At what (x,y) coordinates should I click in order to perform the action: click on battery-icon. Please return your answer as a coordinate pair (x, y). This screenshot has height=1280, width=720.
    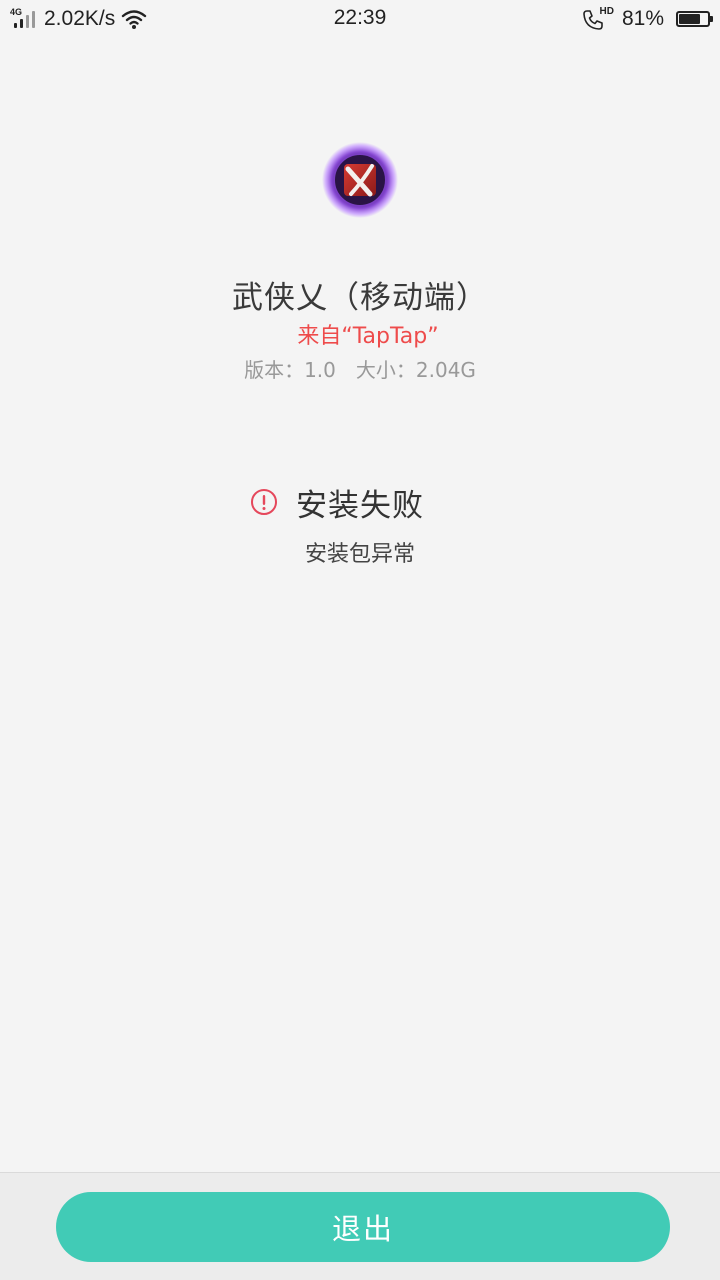
    Looking at the image, I should click on (694, 19).